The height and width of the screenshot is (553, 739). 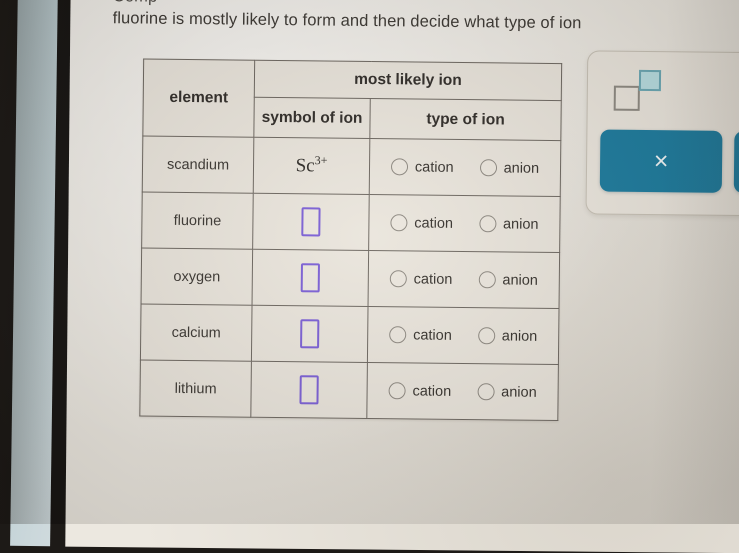 I want to click on table-row: lithium cation anion, so click(x=349, y=390).